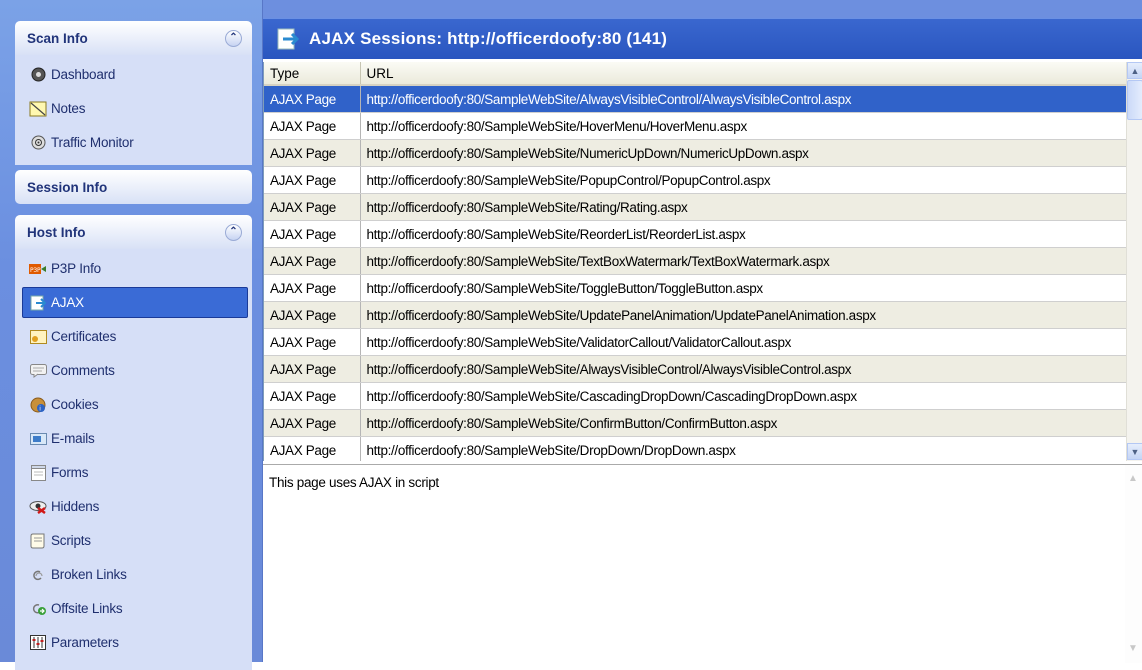  Describe the element at coordinates (743, 74) in the screenshot. I see `column-header-url: URL` at that location.